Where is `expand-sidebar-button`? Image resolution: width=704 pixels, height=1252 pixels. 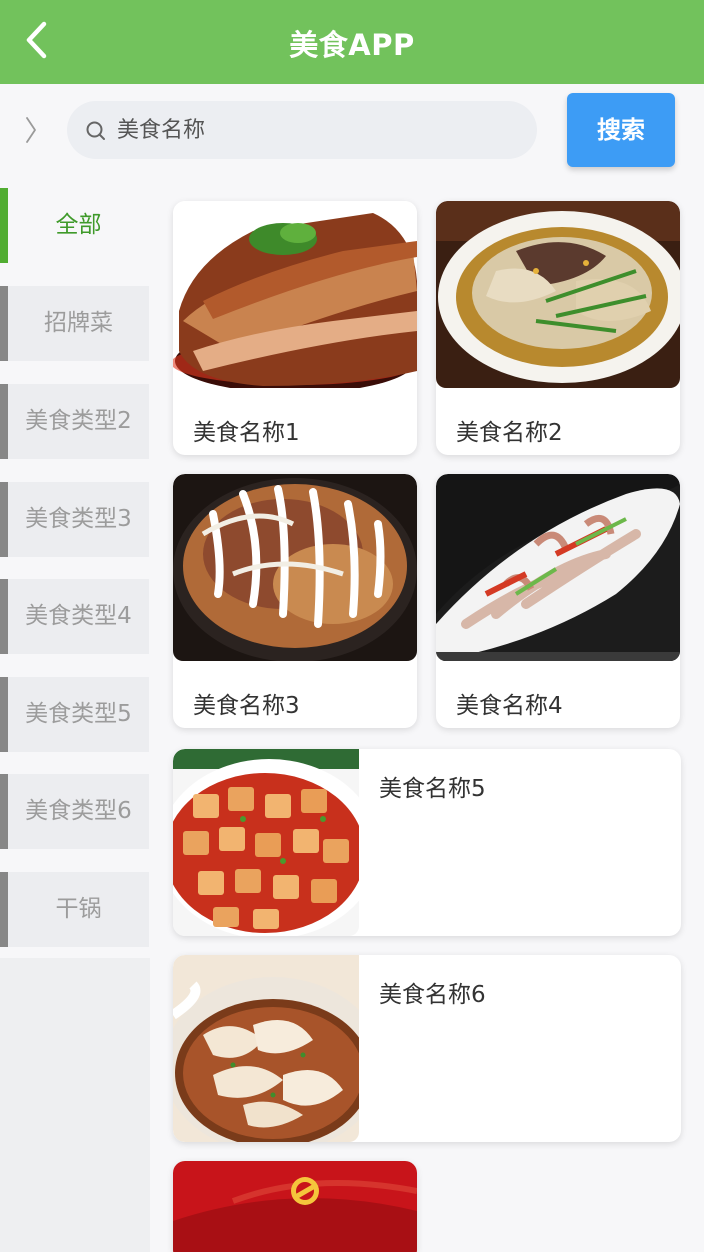 expand-sidebar-button is located at coordinates (30, 130).